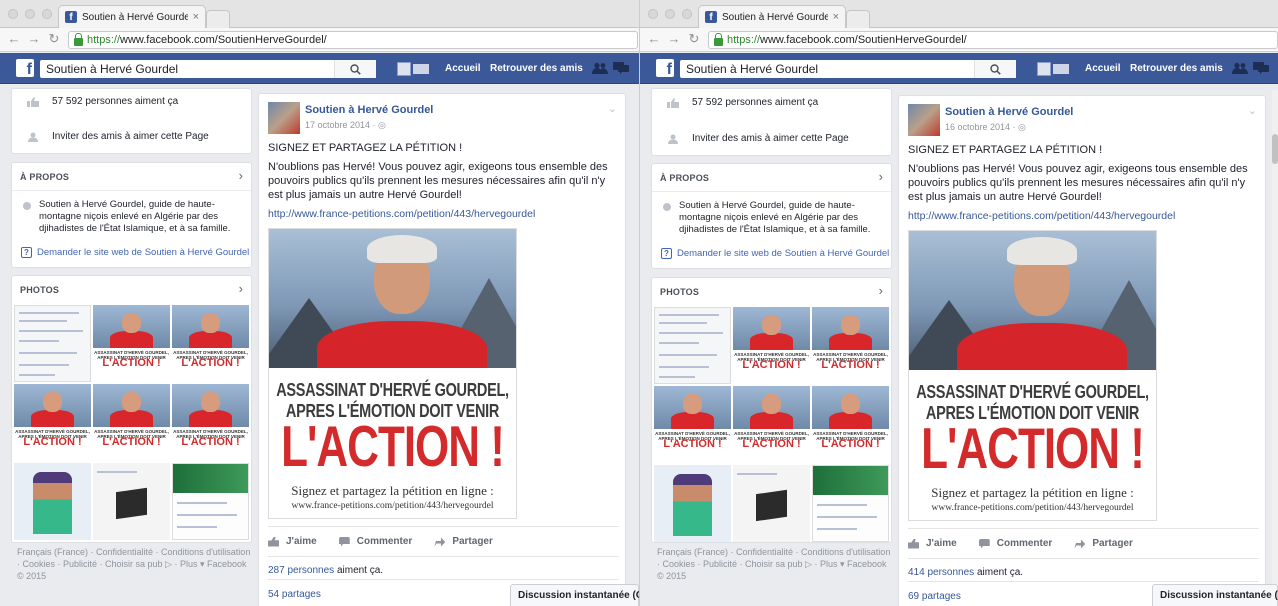  Describe the element at coordinates (985, 127) in the screenshot. I see `post-date: 16 octobre 2014 · ◎` at that location.